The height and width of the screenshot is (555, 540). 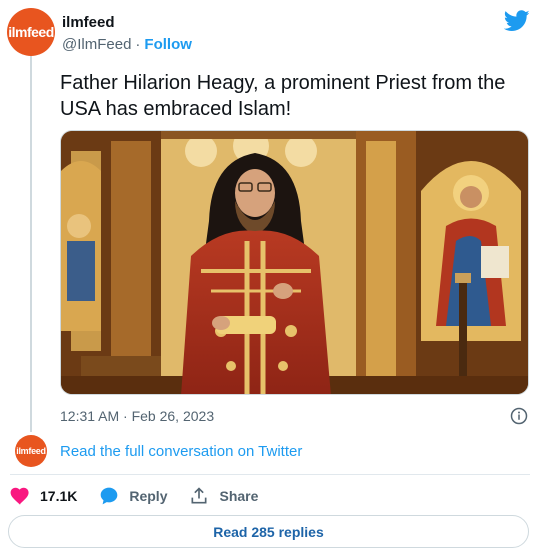 I want to click on share-label: Share, so click(x=239, y=496).